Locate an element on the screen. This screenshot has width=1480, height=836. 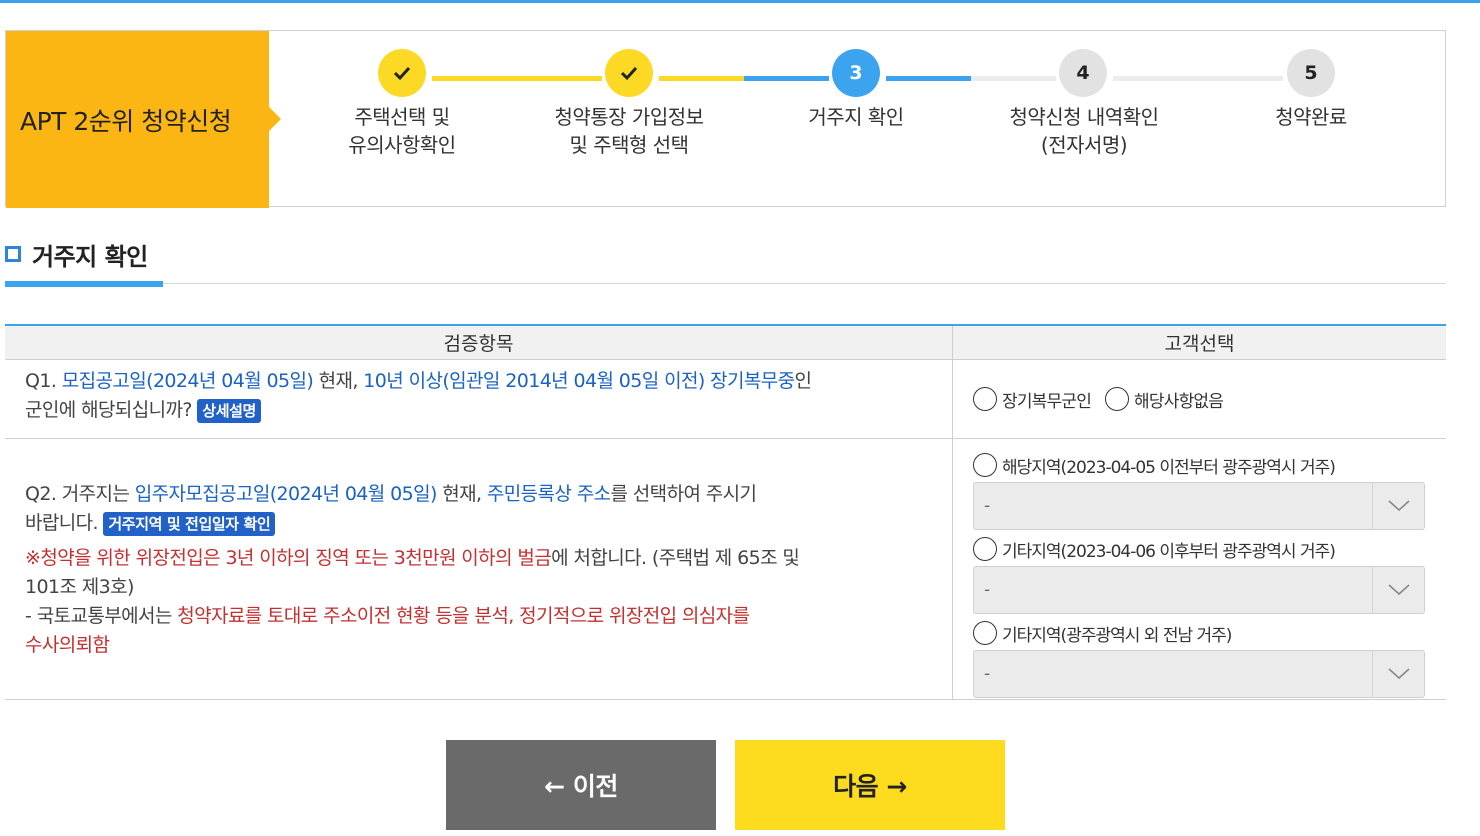
warning-mark: ※ is located at coordinates (33, 558).